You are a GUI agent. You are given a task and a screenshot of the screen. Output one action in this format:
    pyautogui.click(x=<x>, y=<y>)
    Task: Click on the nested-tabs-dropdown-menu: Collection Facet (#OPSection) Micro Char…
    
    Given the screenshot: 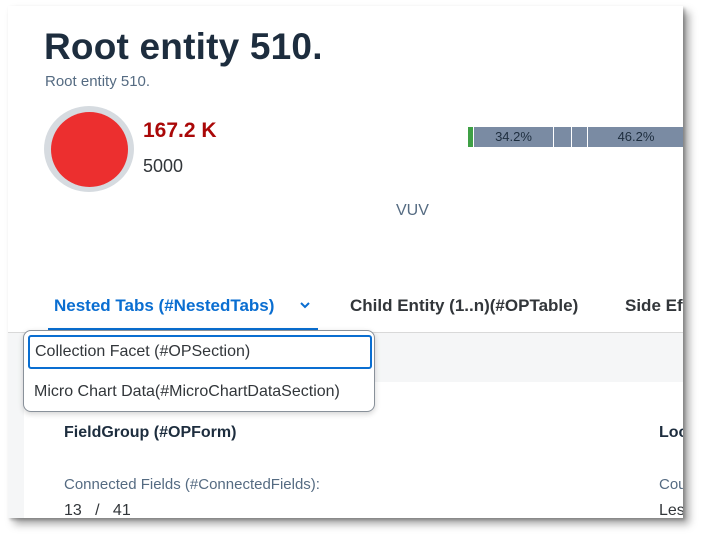 What is the action you would take?
    pyautogui.click(x=199, y=371)
    